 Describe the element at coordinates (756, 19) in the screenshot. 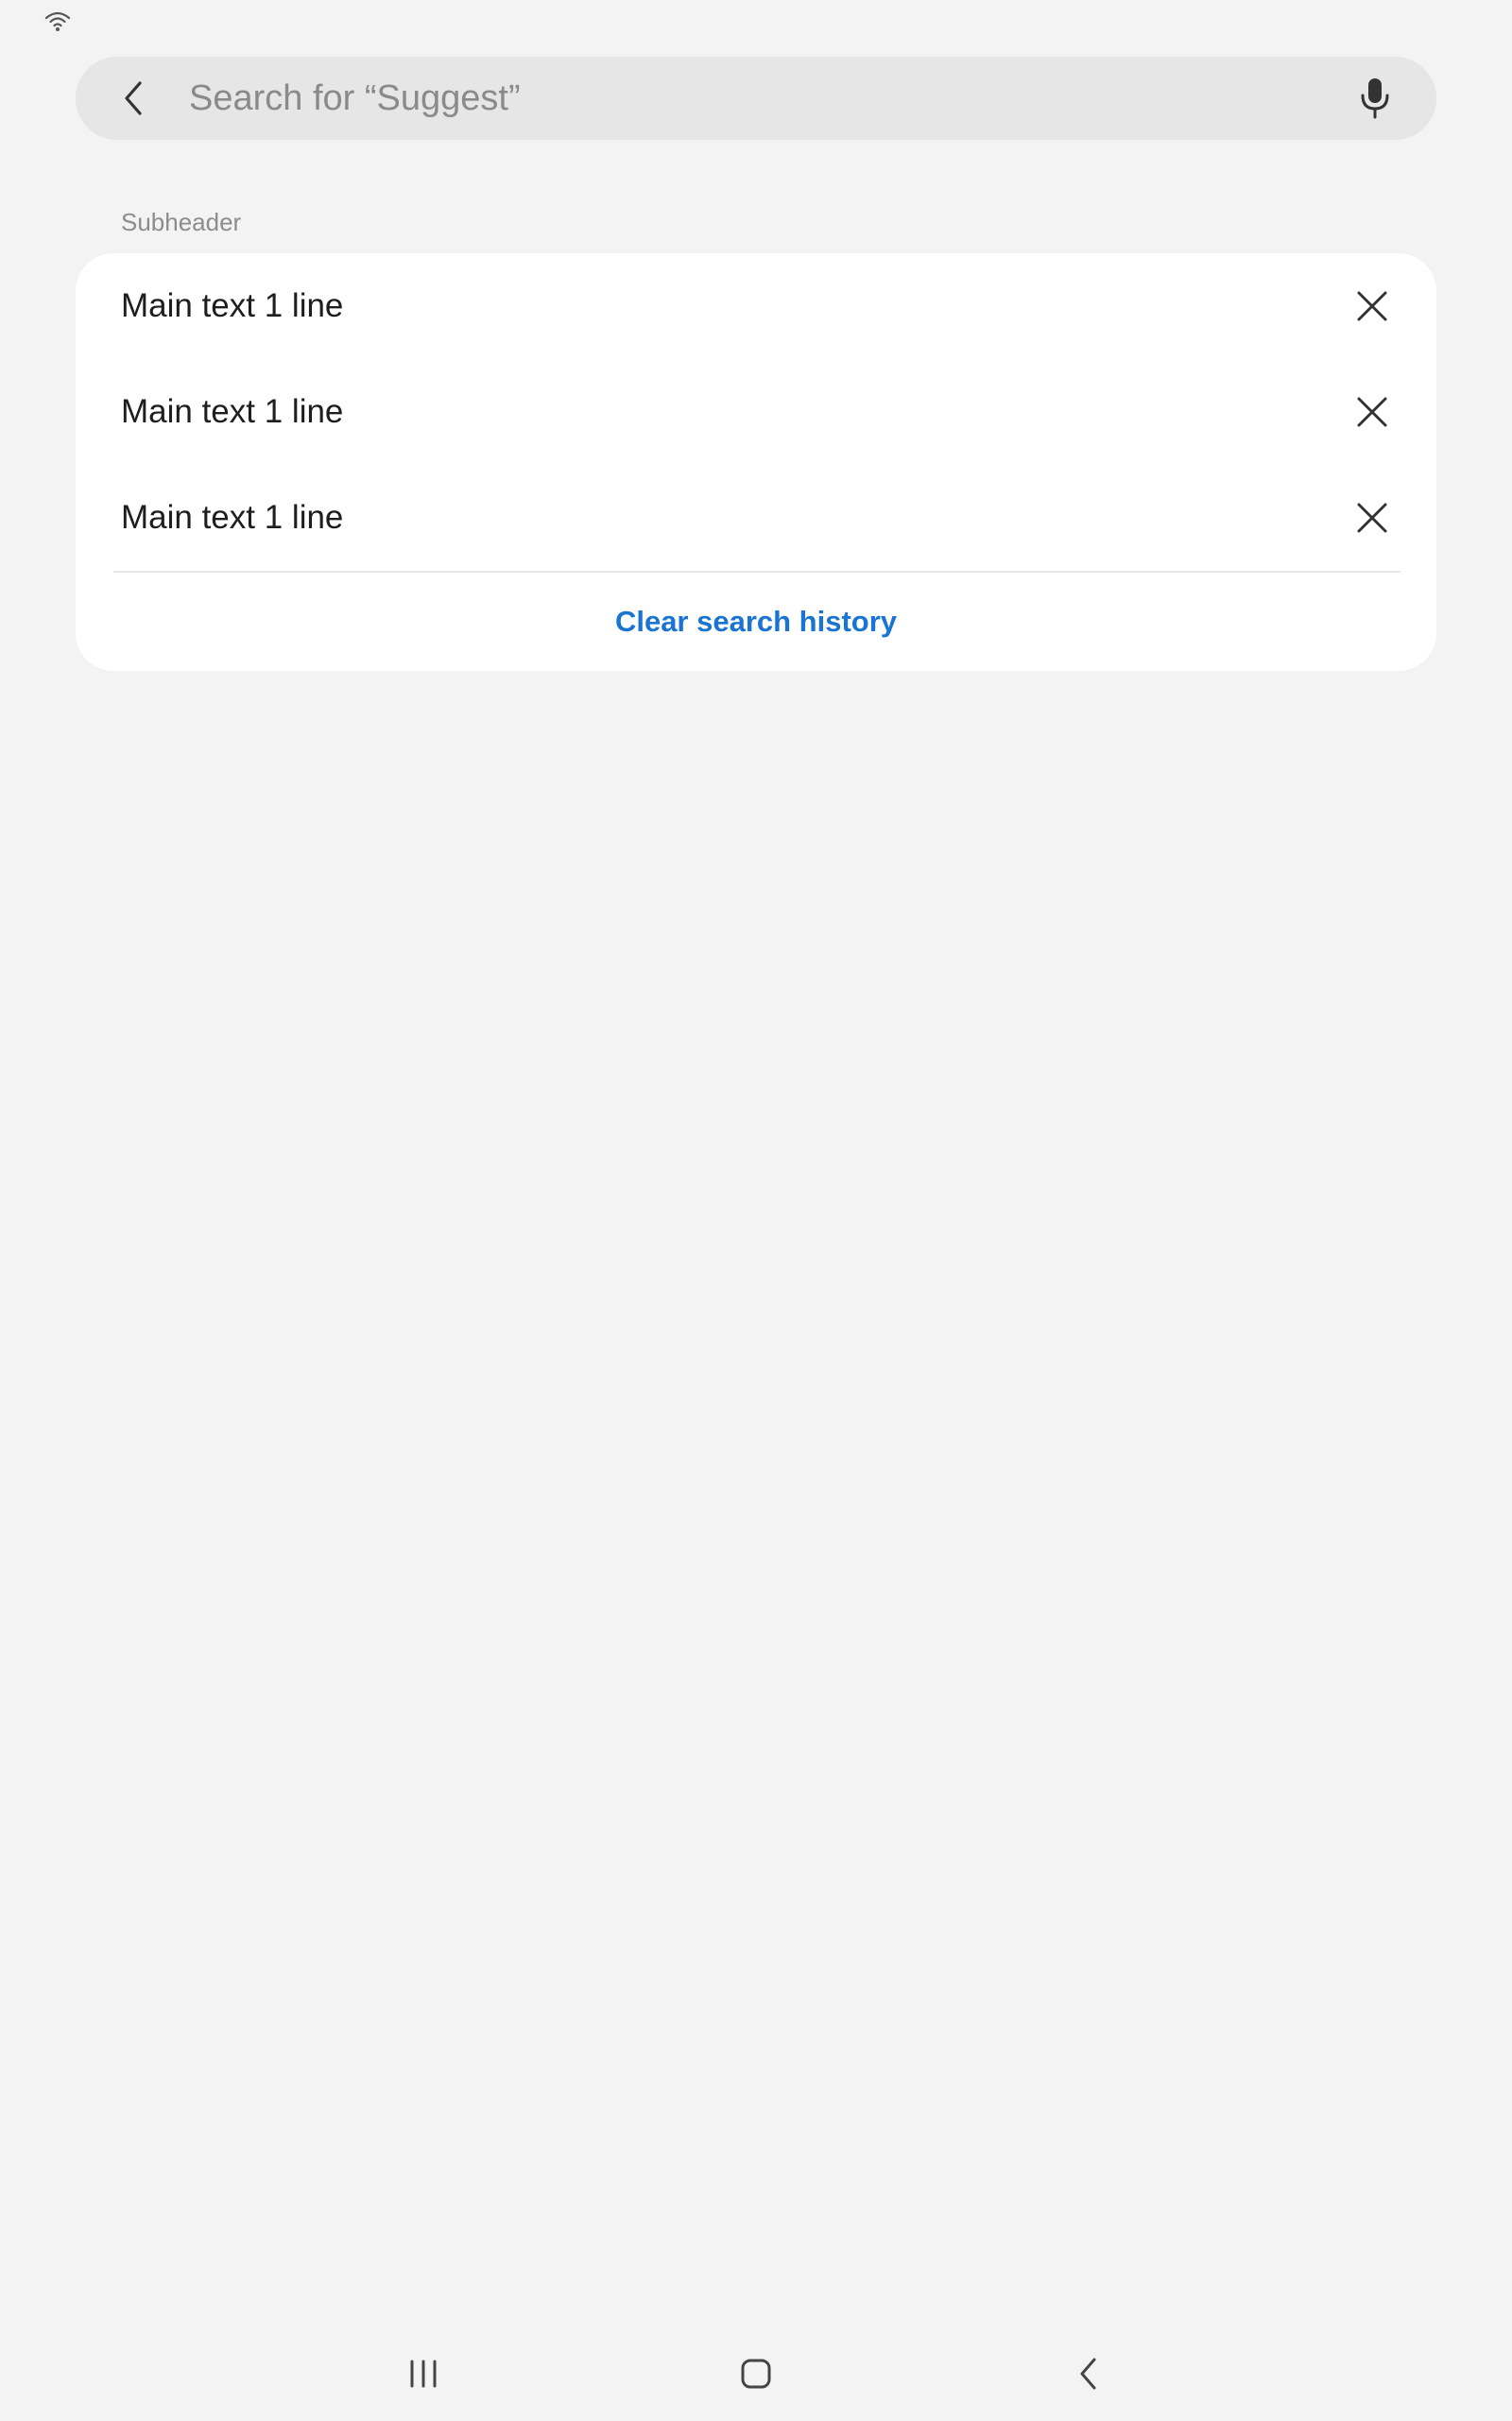

I see `status-bar` at that location.